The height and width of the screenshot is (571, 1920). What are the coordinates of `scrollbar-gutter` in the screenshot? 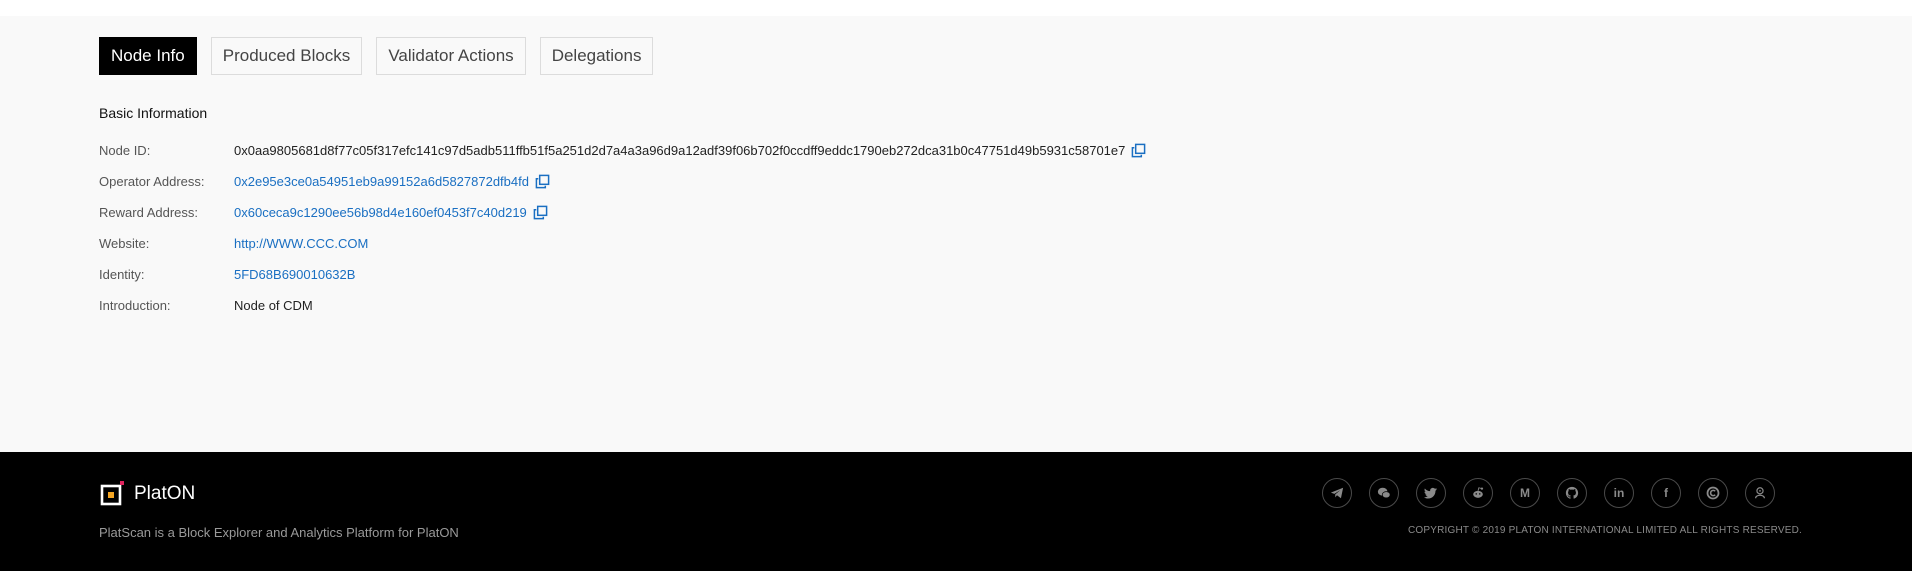 It's located at (1916, 285).